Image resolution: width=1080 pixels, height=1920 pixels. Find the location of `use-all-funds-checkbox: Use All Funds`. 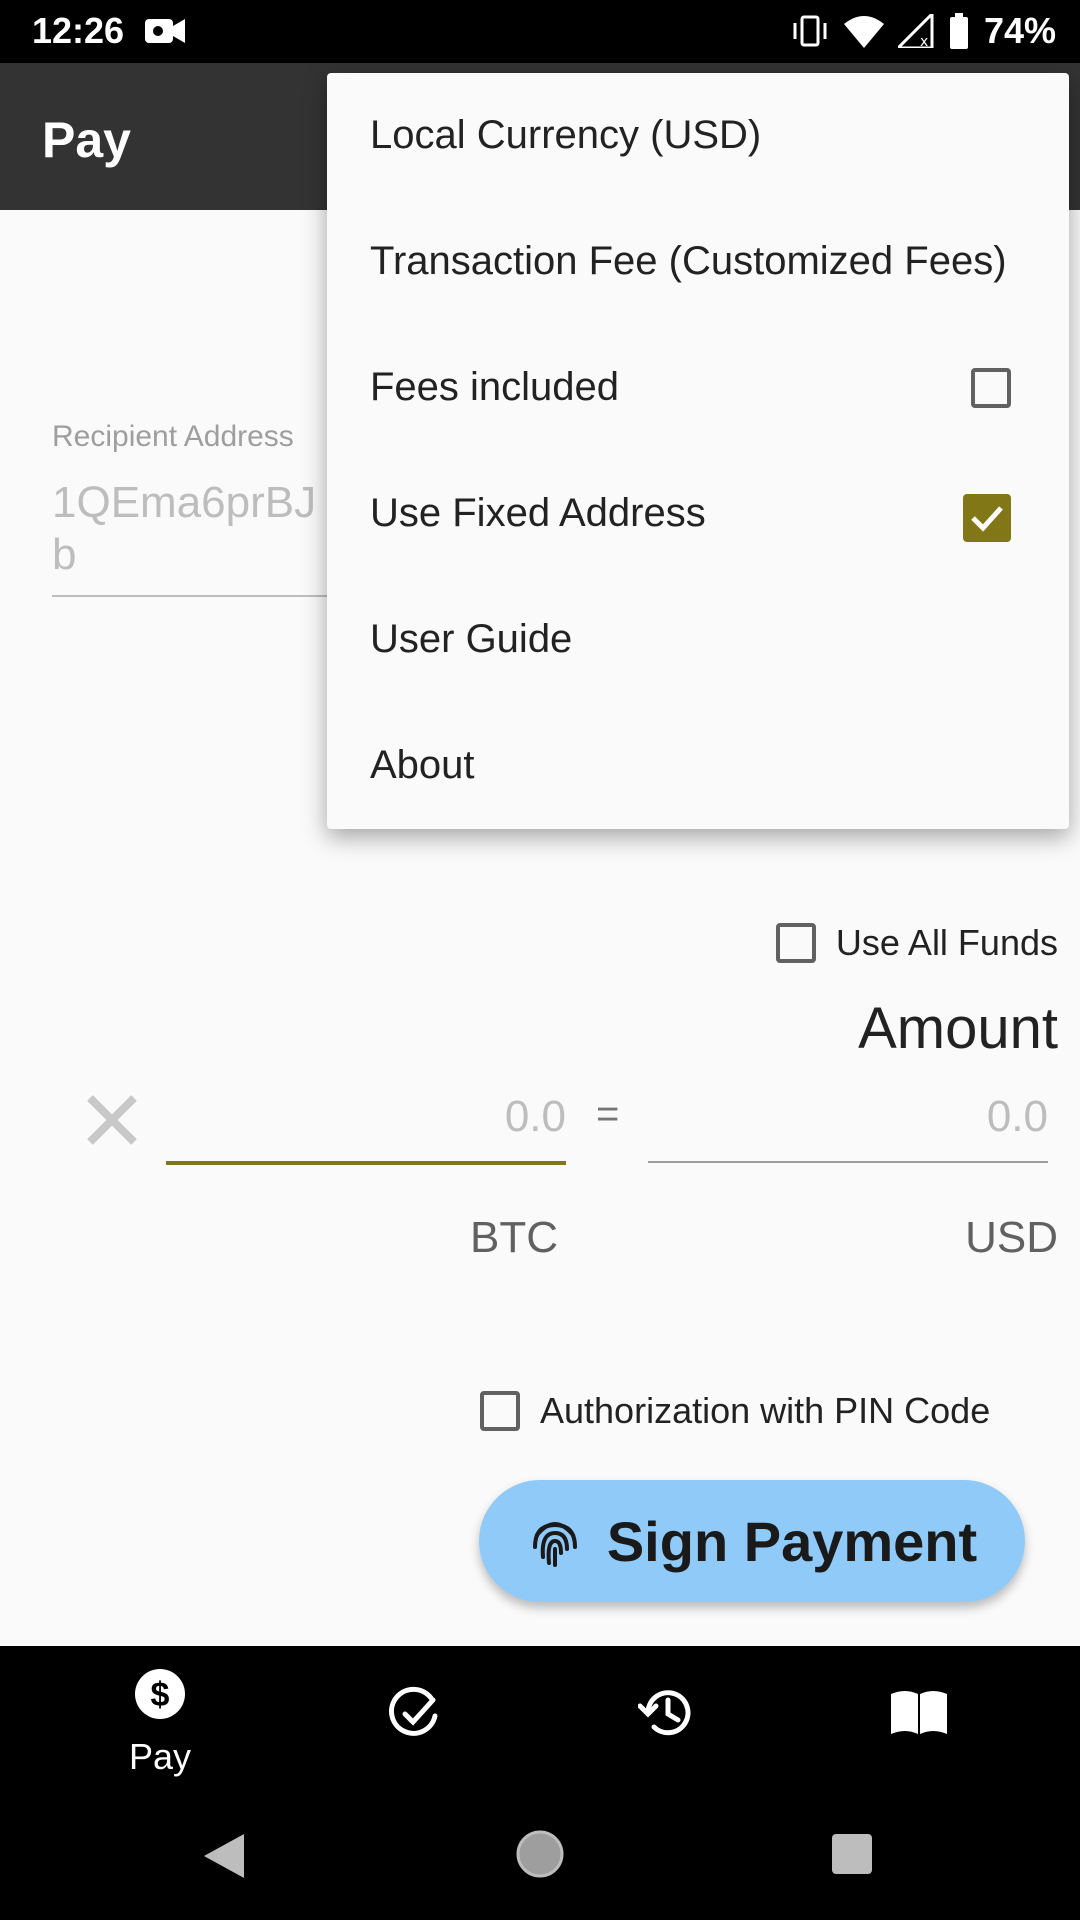

use-all-funds-checkbox: Use All Funds is located at coordinates (916, 943).